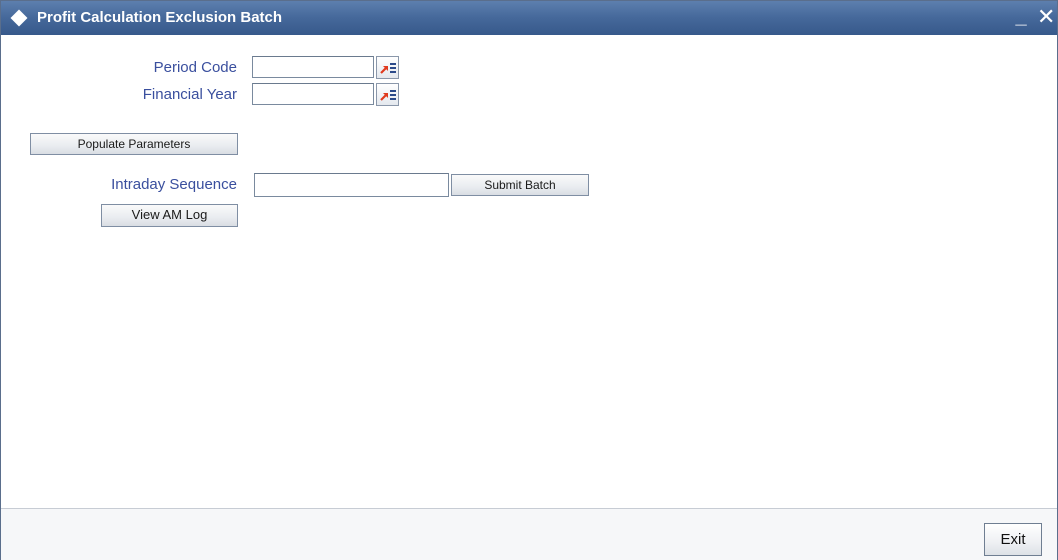 The height and width of the screenshot is (560, 1058). I want to click on period-code-label: Period Code, so click(195, 67).